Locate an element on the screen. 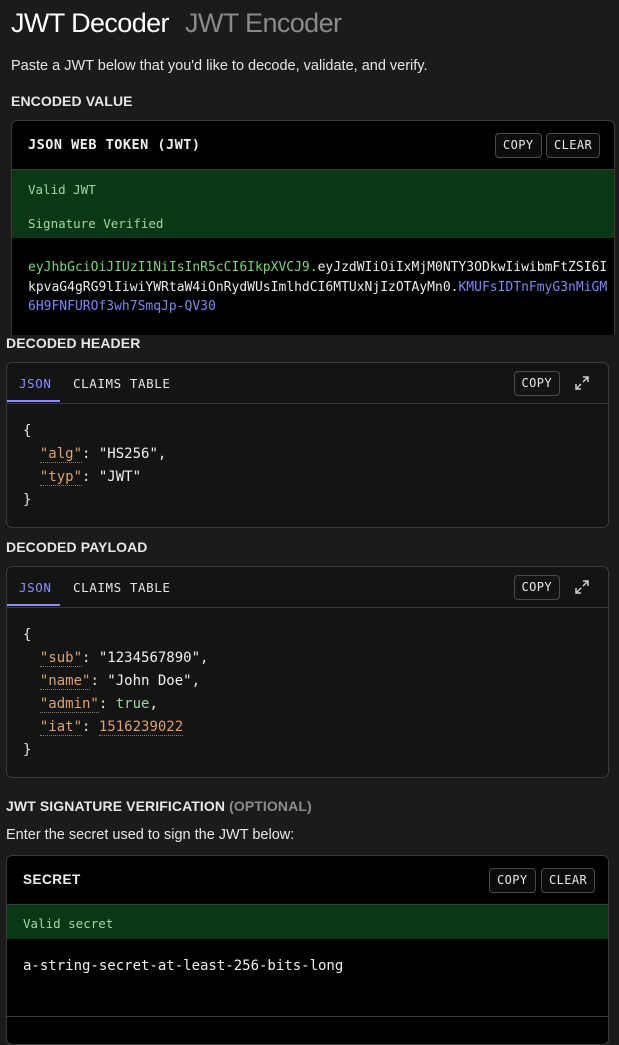  optional-tag: (OPTIONAL) is located at coordinates (270, 806).